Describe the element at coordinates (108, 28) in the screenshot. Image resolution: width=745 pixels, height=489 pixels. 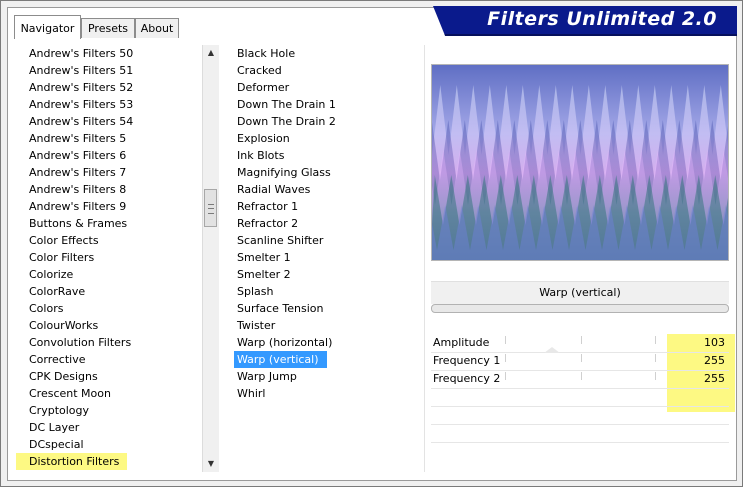
I see `tab-presets: Presets` at that location.